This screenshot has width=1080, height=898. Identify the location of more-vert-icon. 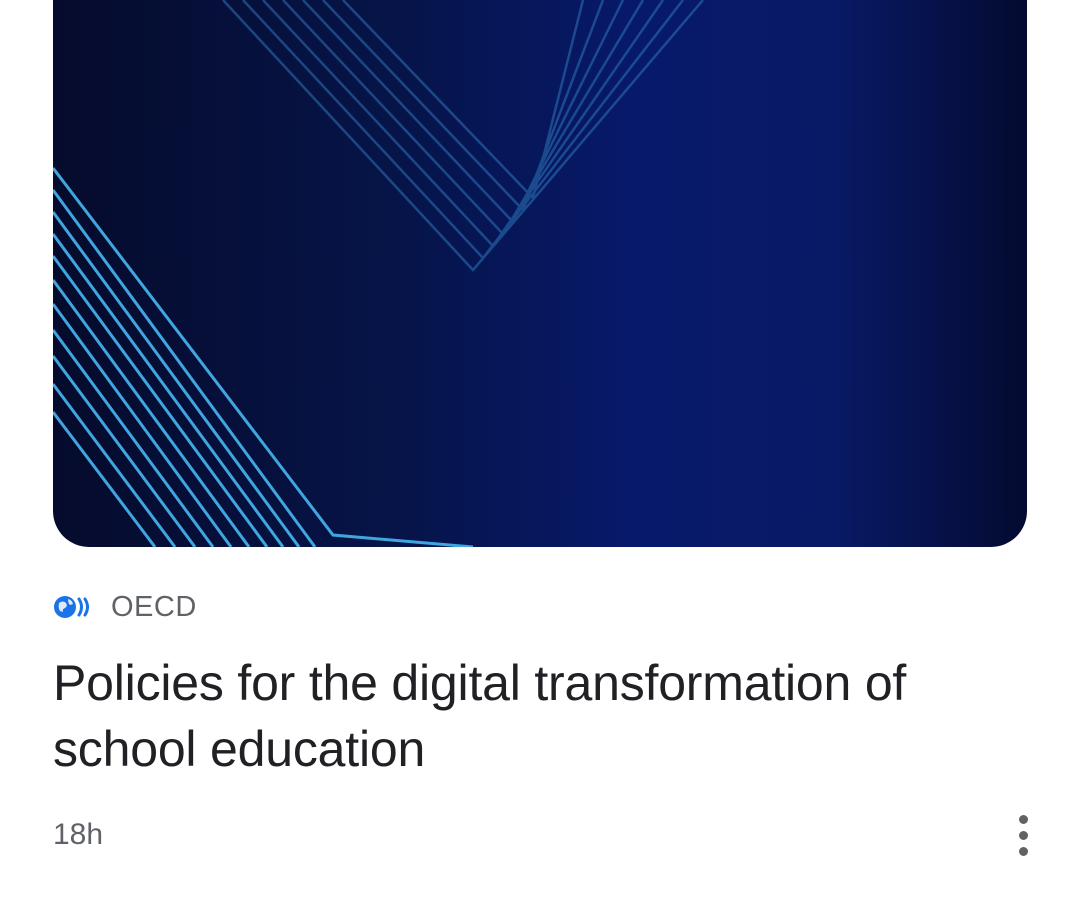
(1023, 835).